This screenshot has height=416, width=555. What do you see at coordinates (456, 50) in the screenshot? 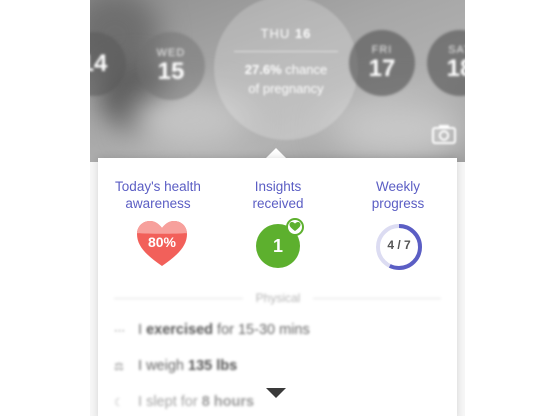
I see `day-name: SAT` at bounding box center [456, 50].